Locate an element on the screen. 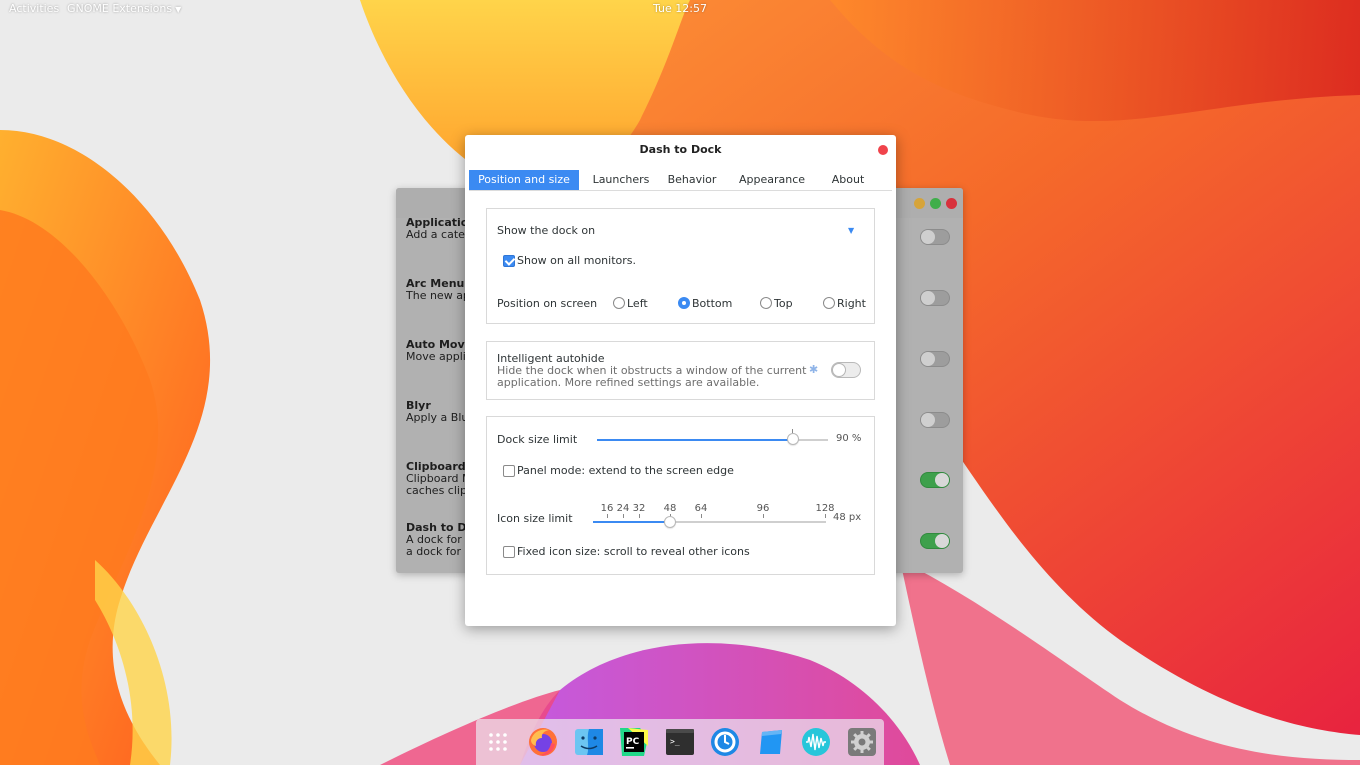 This screenshot has height=765, width=1360. pycharm-icon: PC is located at coordinates (634, 742).